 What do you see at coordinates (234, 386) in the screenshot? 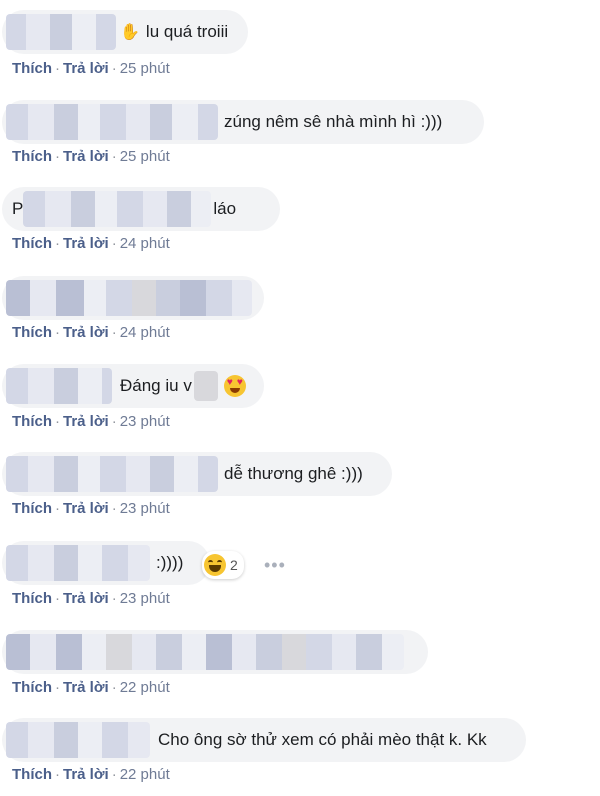
I see `heart-eyes-emoji-icon` at bounding box center [234, 386].